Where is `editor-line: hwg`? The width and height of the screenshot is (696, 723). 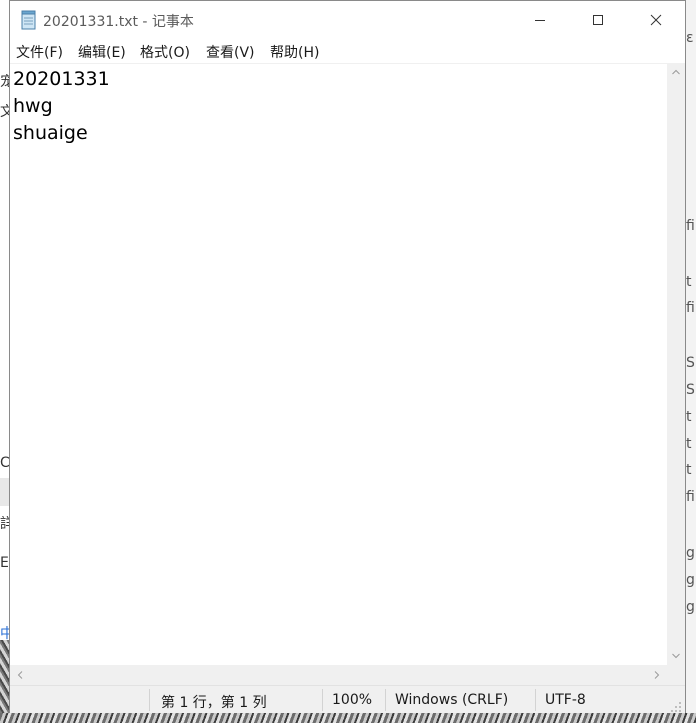
editor-line: hwg is located at coordinates (33, 106).